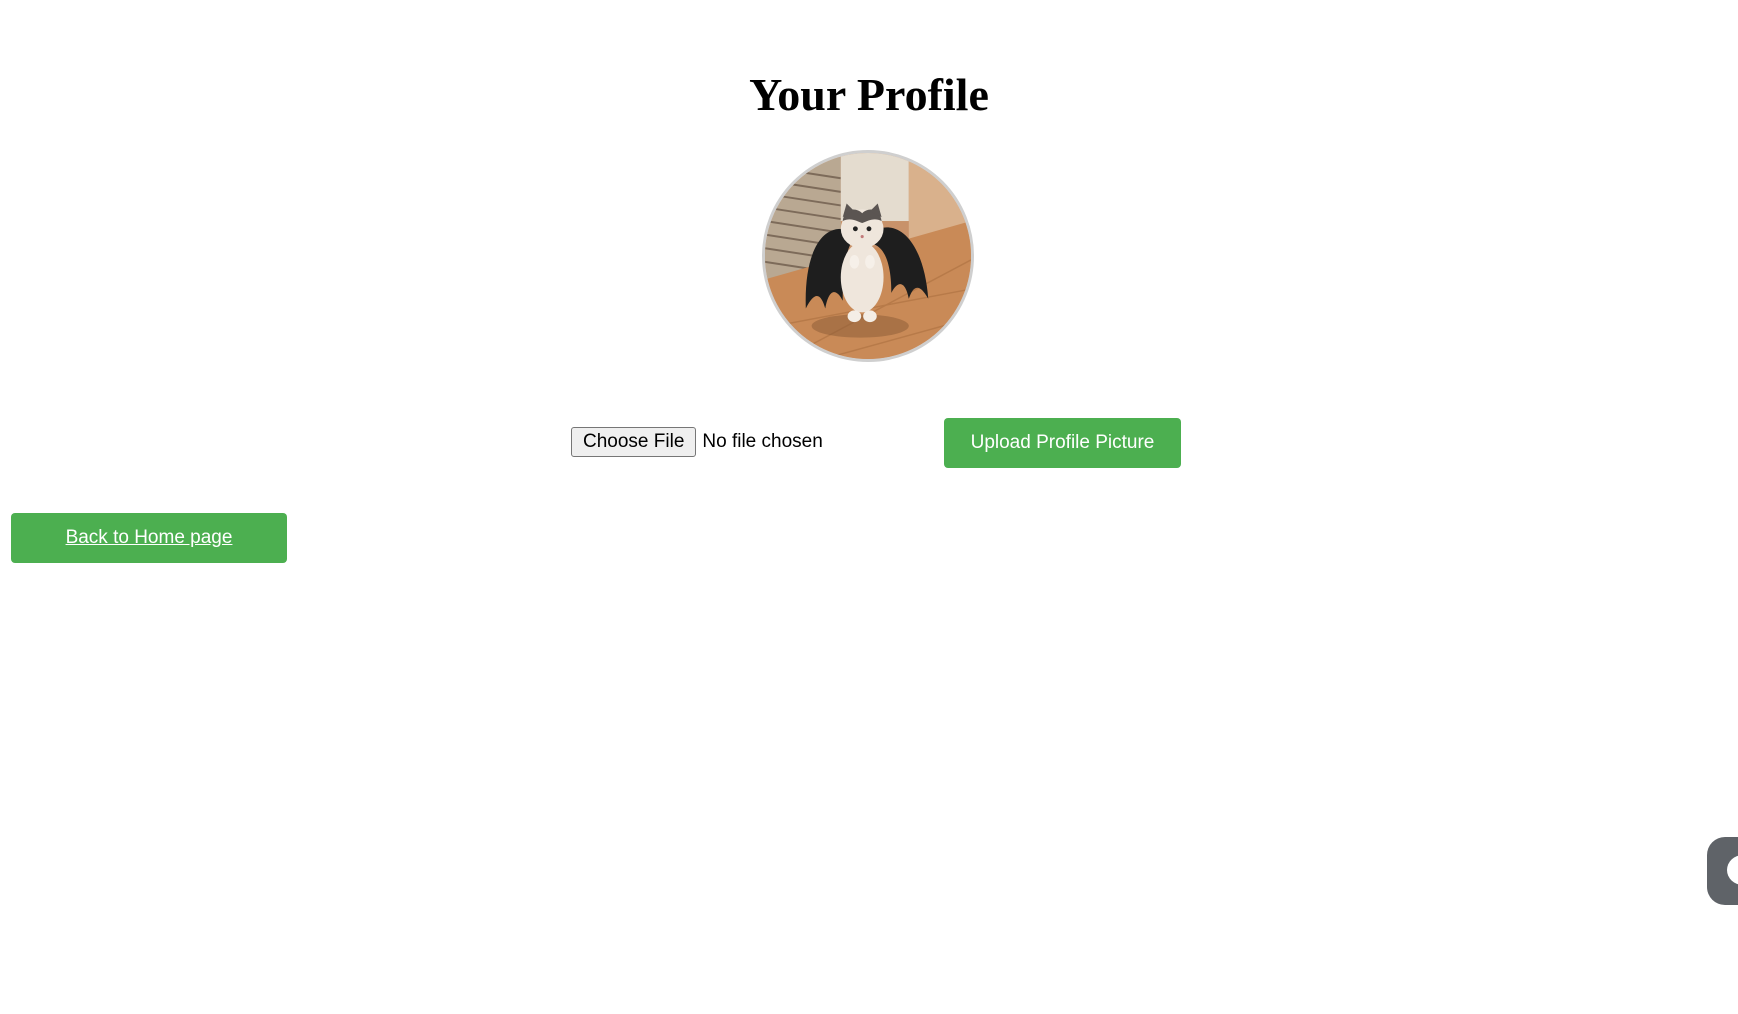 The image size is (1738, 1014). I want to click on page-title: Your Profile, so click(869, 94).